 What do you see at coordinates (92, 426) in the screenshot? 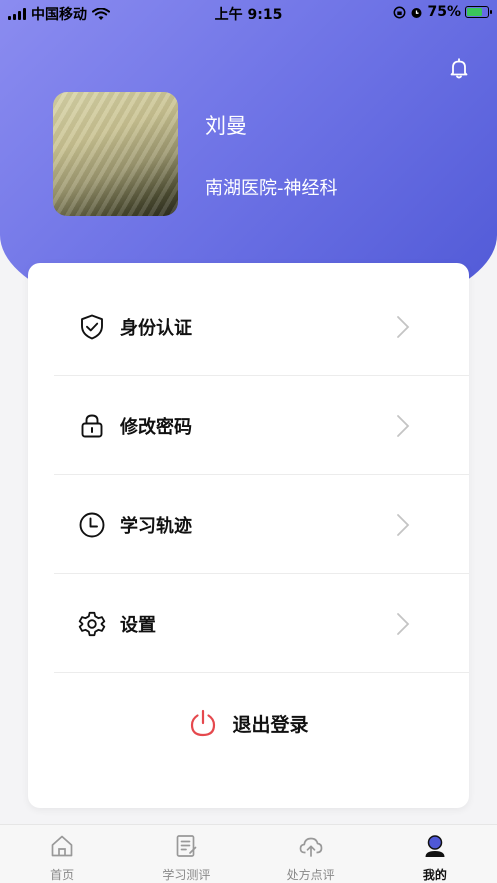
I see `lock-icon` at bounding box center [92, 426].